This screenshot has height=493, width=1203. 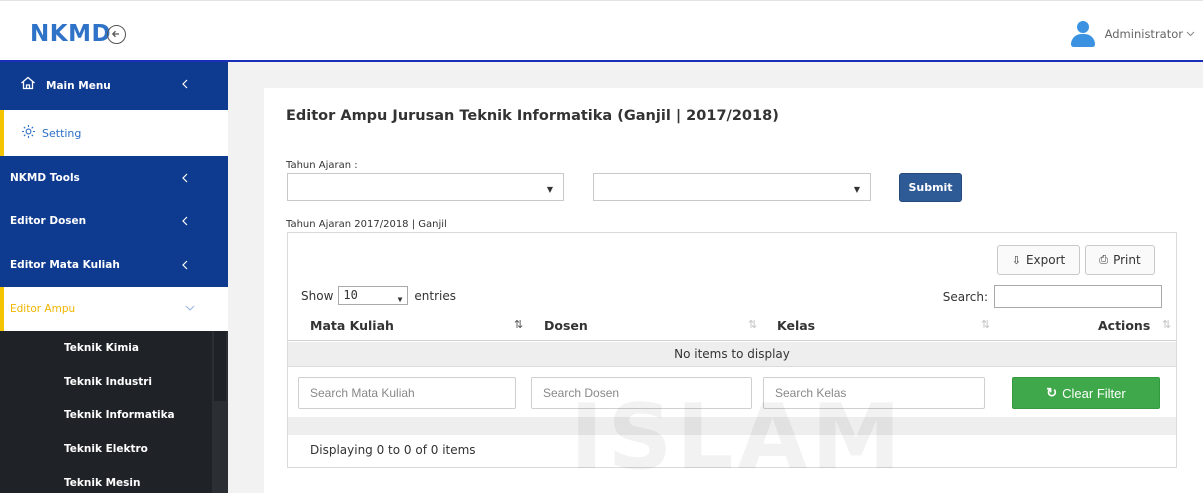 What do you see at coordinates (930, 187) in the screenshot?
I see `submit-button: Submit` at bounding box center [930, 187].